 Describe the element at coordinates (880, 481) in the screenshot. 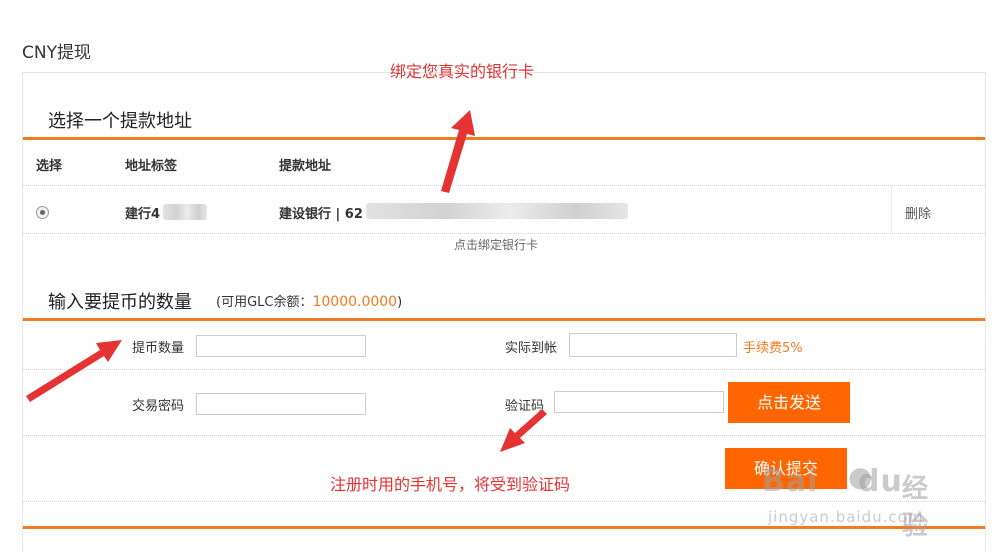

I see `watermark-brand-du: du` at that location.